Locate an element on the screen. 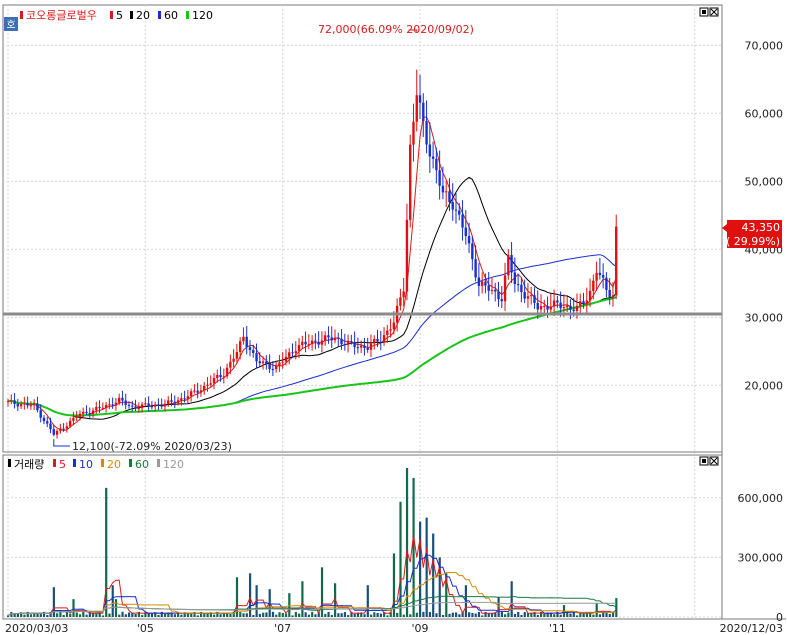  current-price-value: 43,350 is located at coordinates (761, 227).